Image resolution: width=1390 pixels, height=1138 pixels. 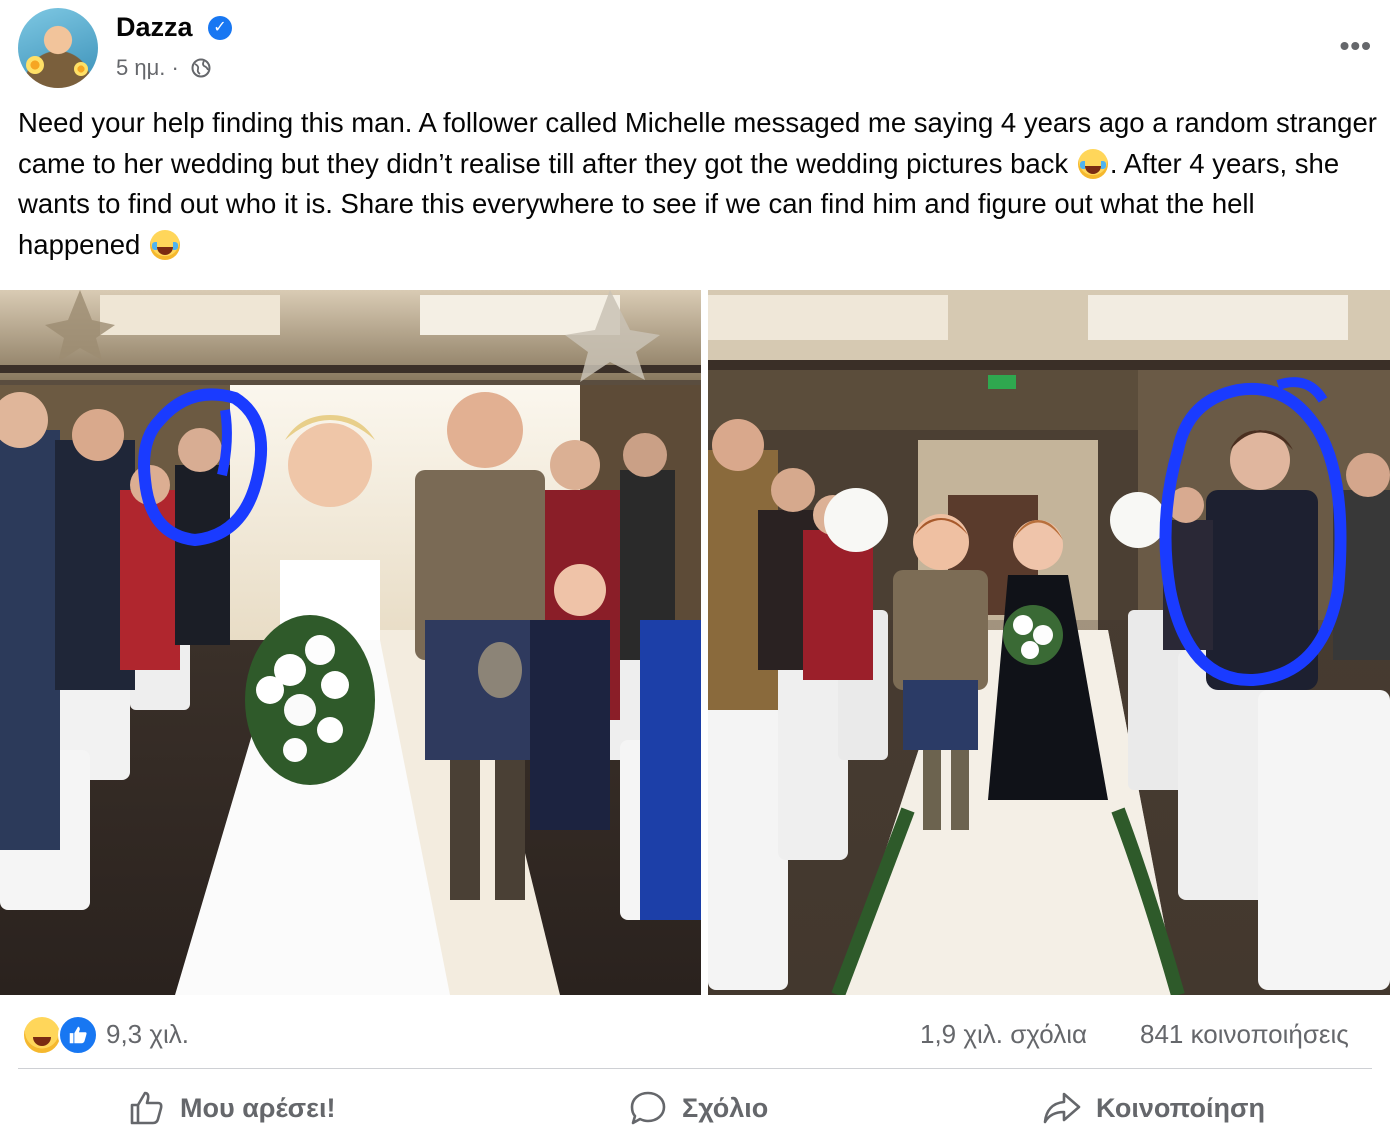 I want to click on post-header: Dazza ✓ 5 ημ. · •••, so click(x=695, y=48).